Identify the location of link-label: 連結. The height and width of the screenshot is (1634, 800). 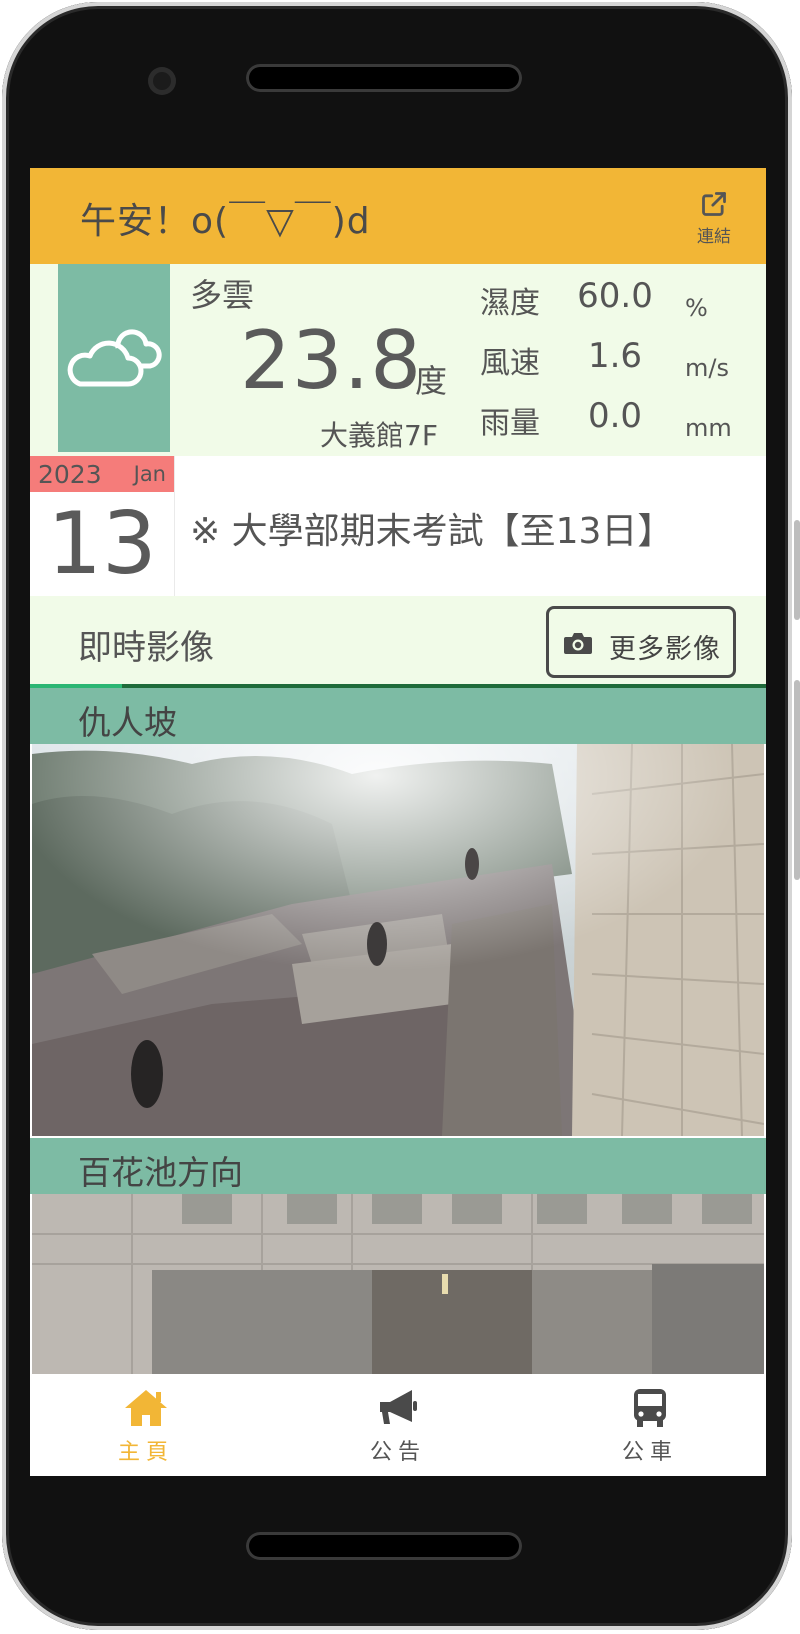
(714, 237).